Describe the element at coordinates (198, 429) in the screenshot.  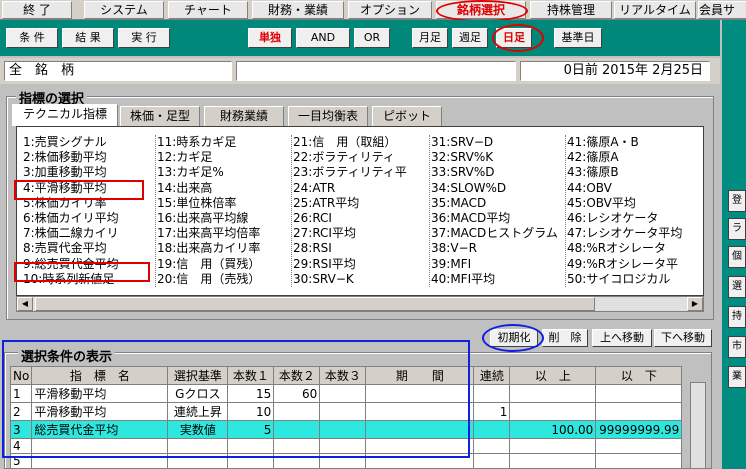
I see `table-cell: 実数値` at that location.